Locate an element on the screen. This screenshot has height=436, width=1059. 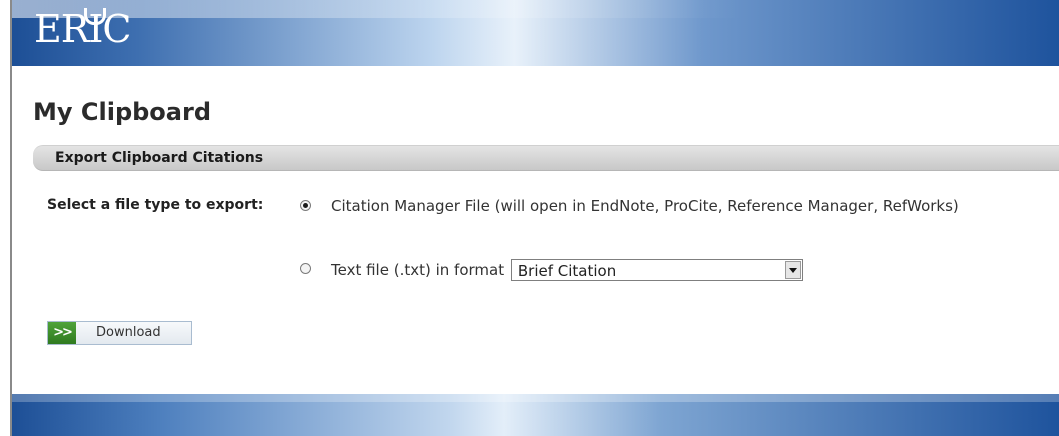
file-type-label: Select a file type to export: is located at coordinates (155, 205).